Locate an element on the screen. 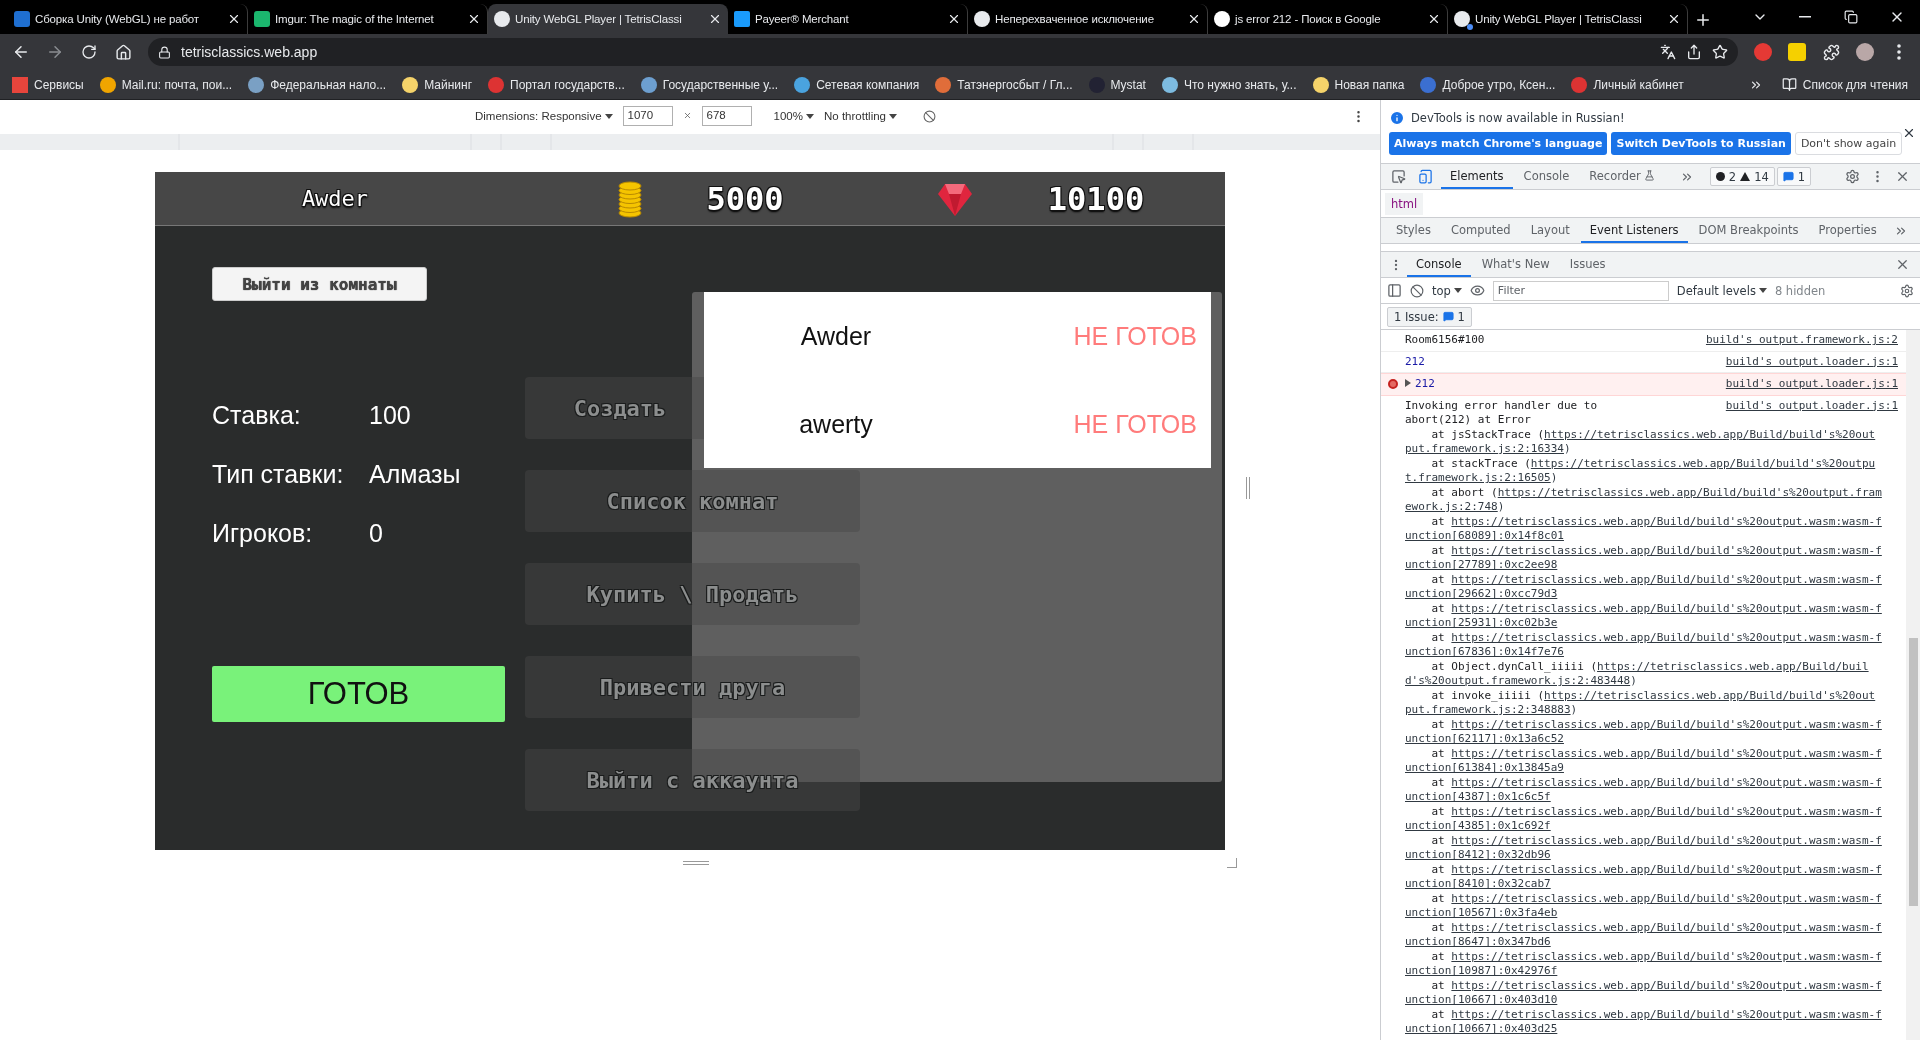 Image resolution: width=1920 pixels, height=1040 pixels. bookmark-item: Сетевая компания is located at coordinates (857, 84).